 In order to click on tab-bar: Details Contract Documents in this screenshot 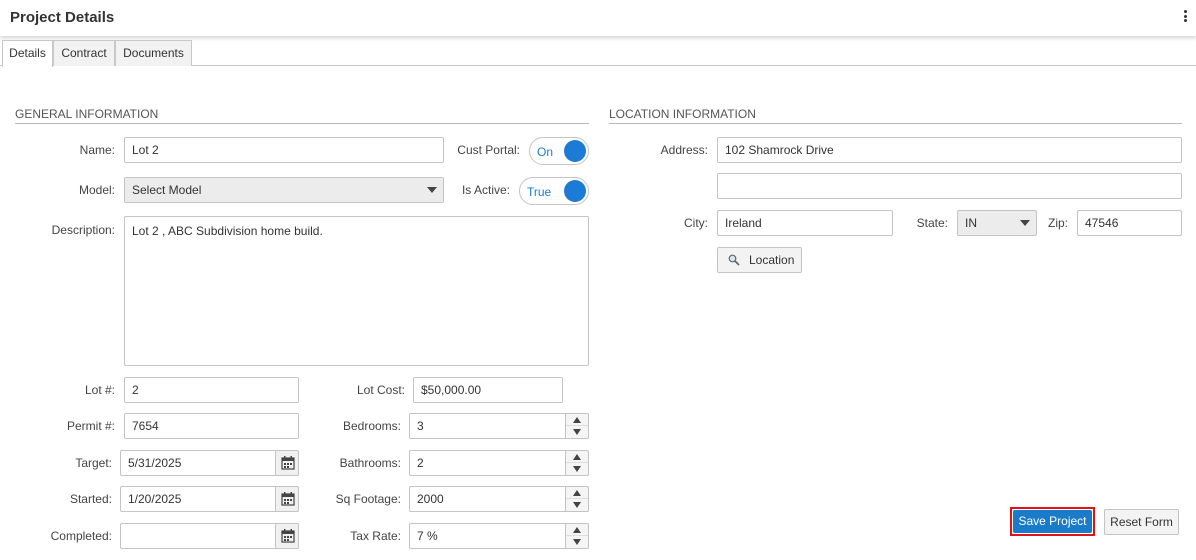, I will do `click(598, 53)`.